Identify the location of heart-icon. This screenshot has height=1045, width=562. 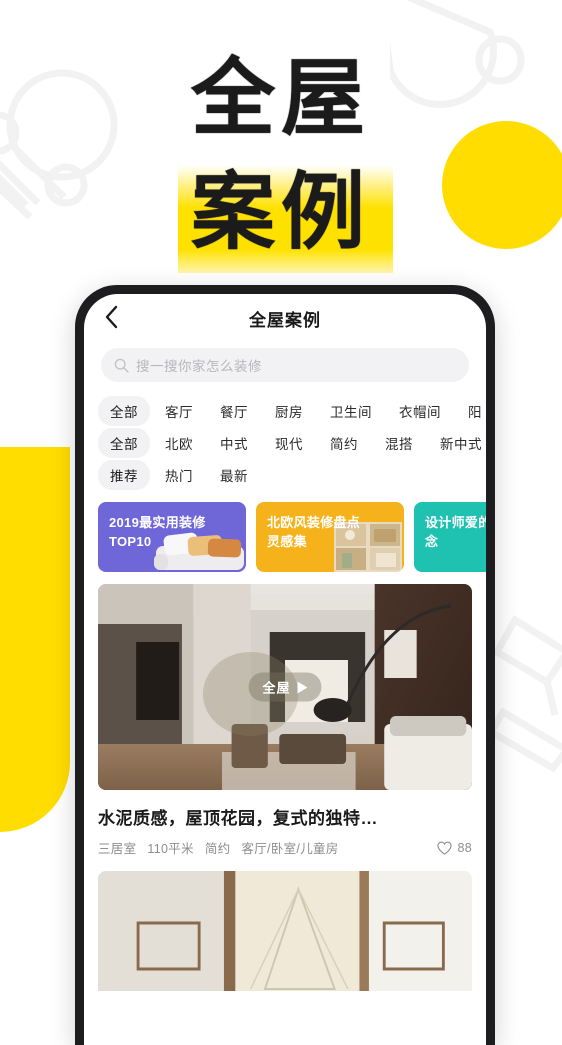
(445, 848).